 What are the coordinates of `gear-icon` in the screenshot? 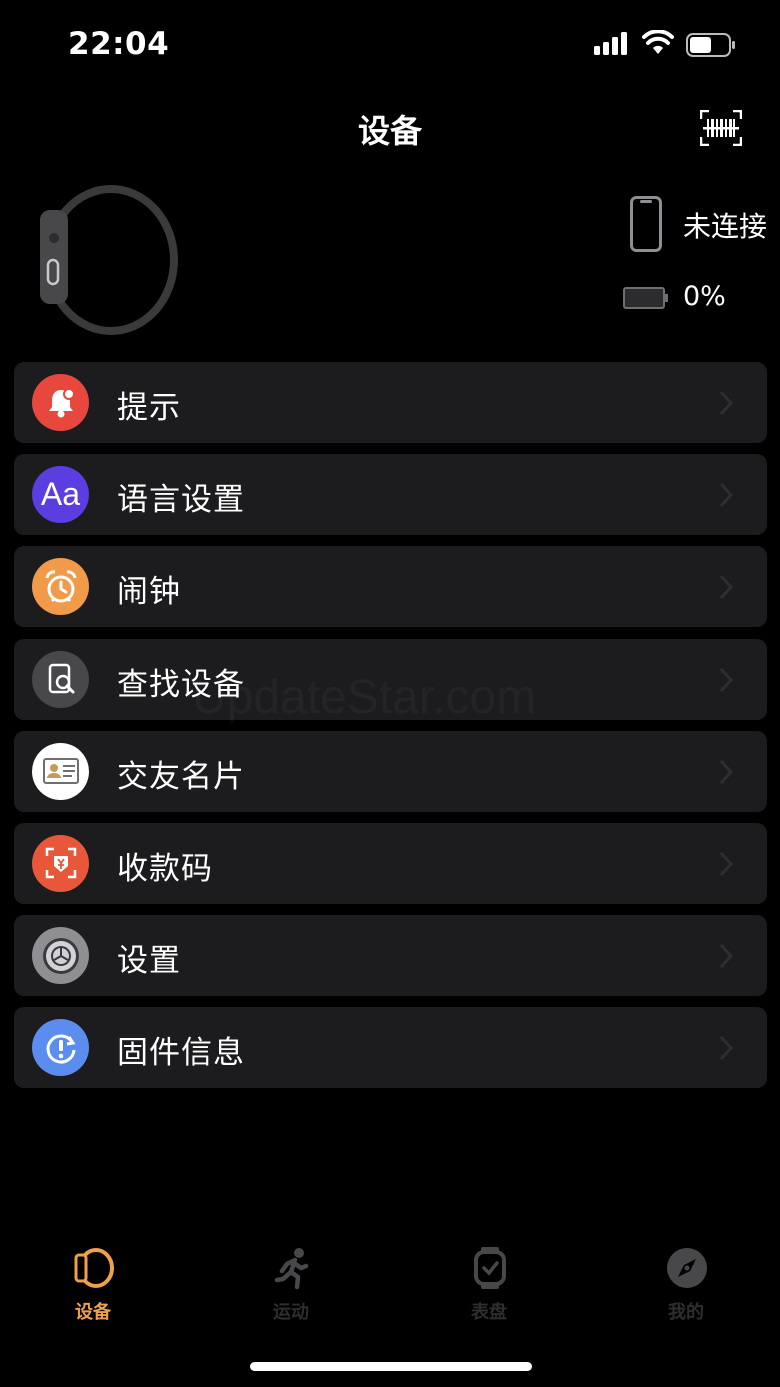 It's located at (60, 956).